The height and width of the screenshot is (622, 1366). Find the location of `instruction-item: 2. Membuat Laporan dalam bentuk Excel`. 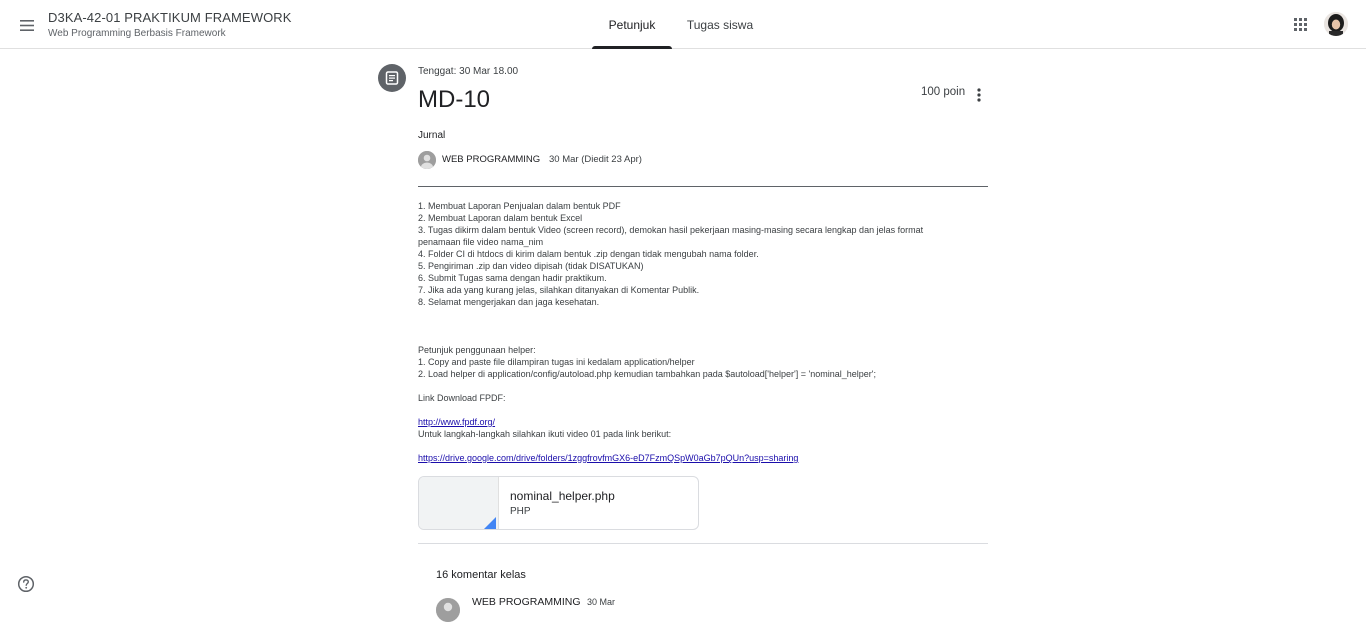

instruction-item: 2. Membuat Laporan dalam bentuk Excel is located at coordinates (500, 218).